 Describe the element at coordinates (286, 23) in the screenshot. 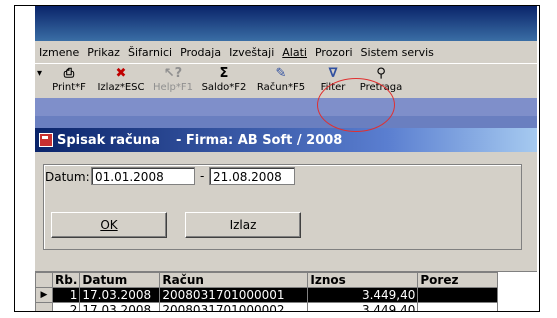

I see `app-titlebar` at that location.